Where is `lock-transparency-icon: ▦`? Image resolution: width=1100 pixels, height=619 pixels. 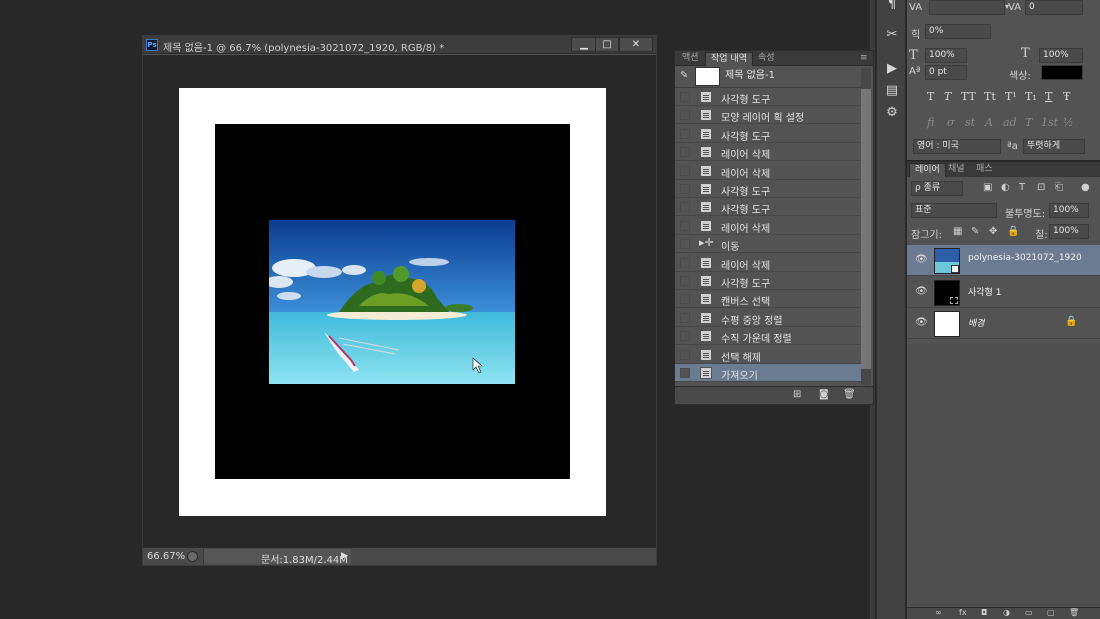
lock-transparency-icon: ▦ is located at coordinates (957, 231).